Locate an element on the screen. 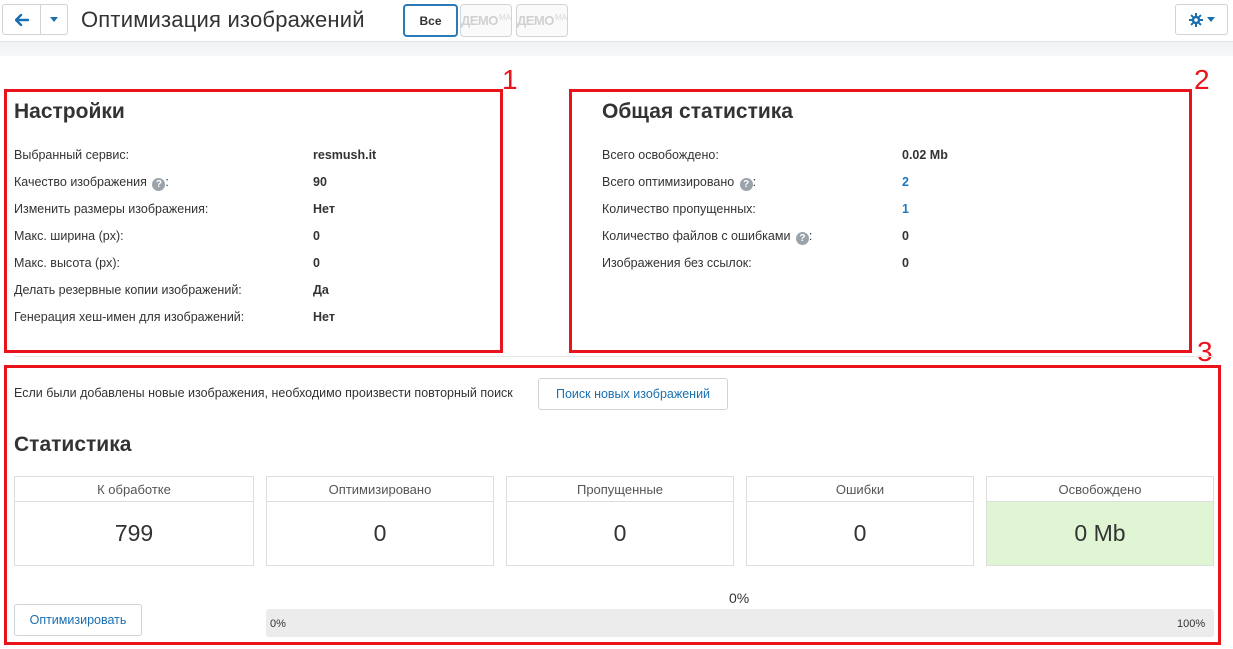 The height and width of the screenshot is (649, 1233). settings-value: resmush.it is located at coordinates (345, 155).